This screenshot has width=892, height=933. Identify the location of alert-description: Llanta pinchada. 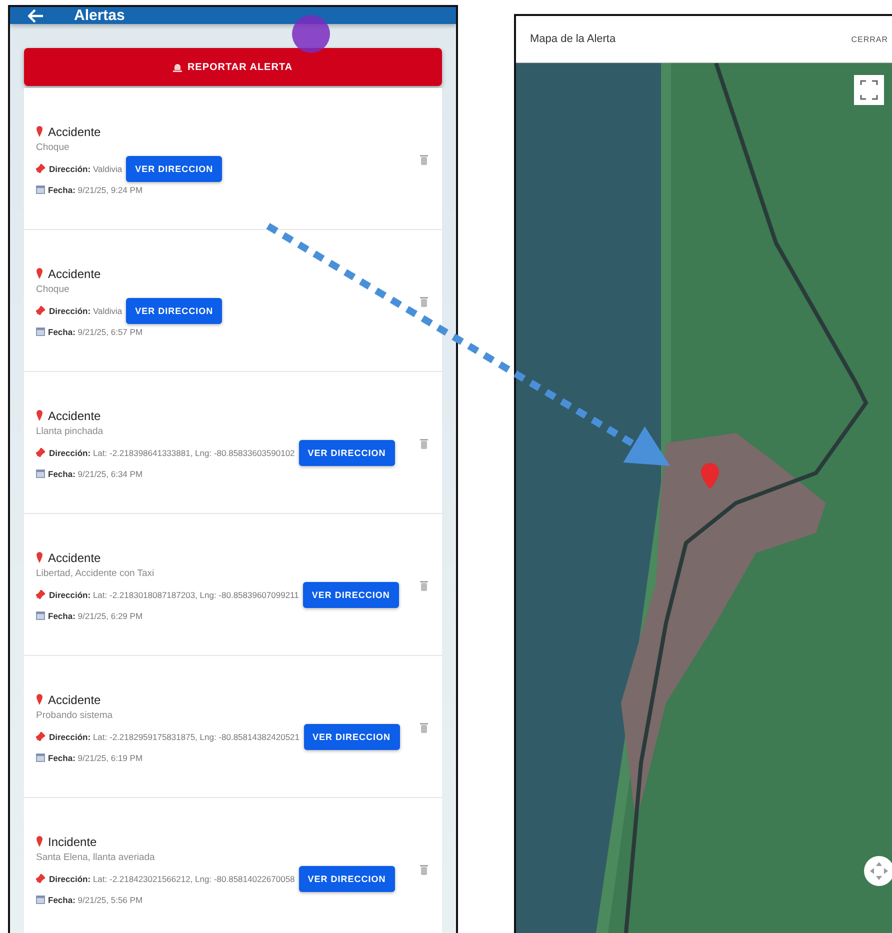
(70, 431).